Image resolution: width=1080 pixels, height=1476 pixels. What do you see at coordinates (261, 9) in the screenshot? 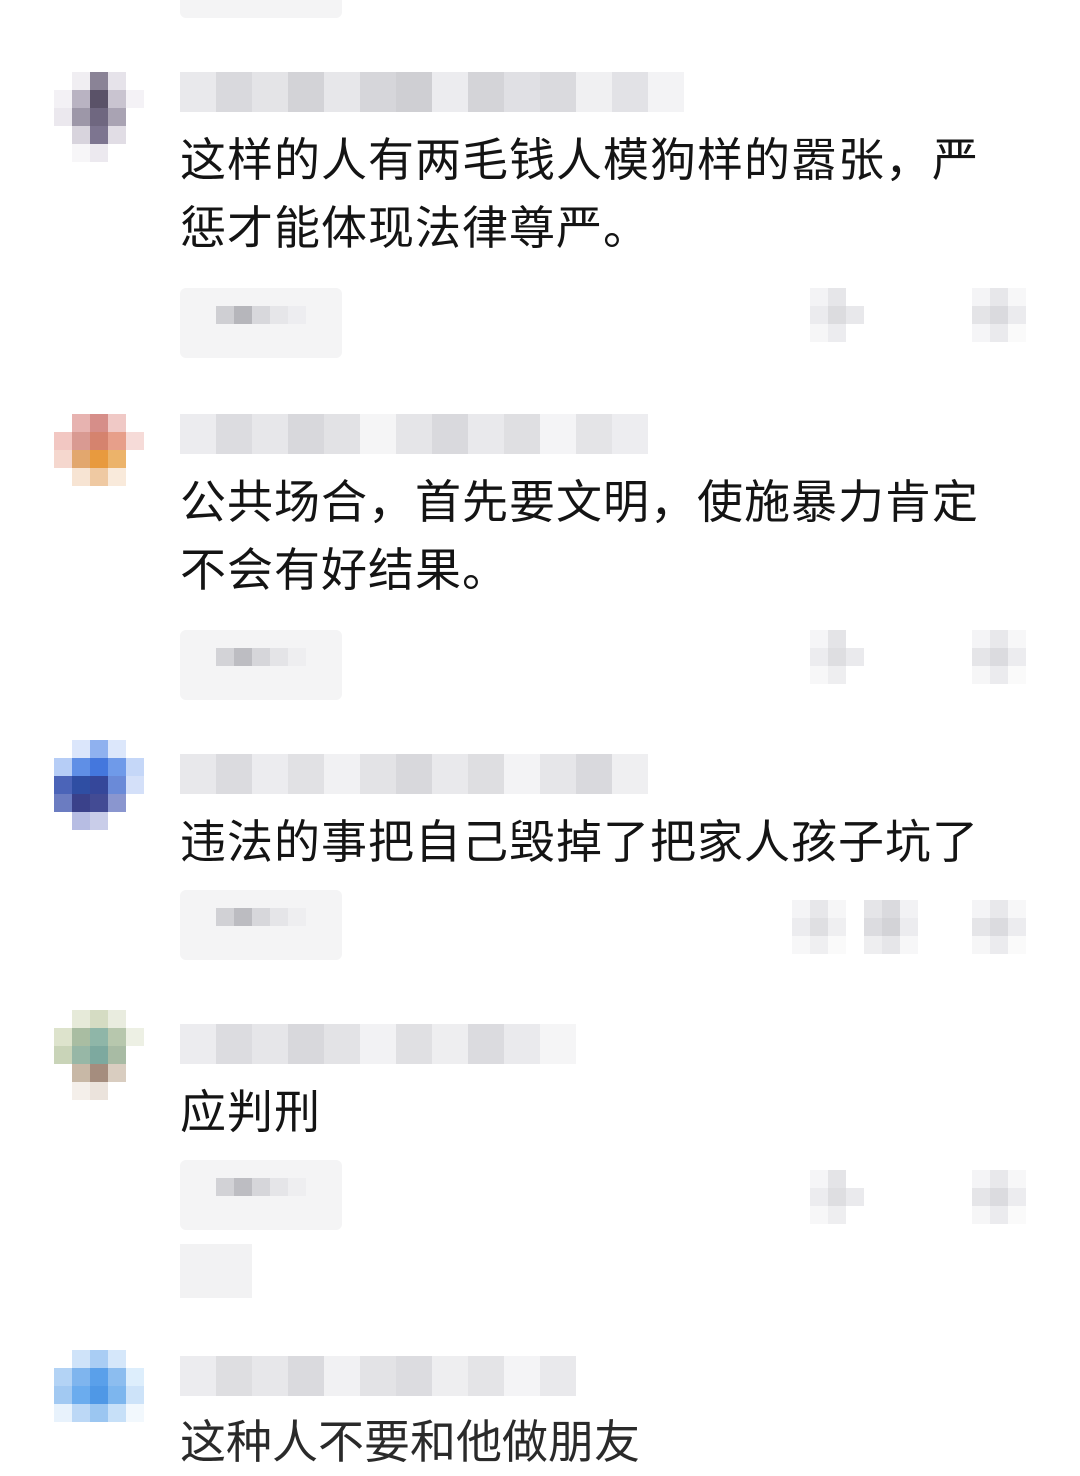
I see `previous-reply-chip` at bounding box center [261, 9].